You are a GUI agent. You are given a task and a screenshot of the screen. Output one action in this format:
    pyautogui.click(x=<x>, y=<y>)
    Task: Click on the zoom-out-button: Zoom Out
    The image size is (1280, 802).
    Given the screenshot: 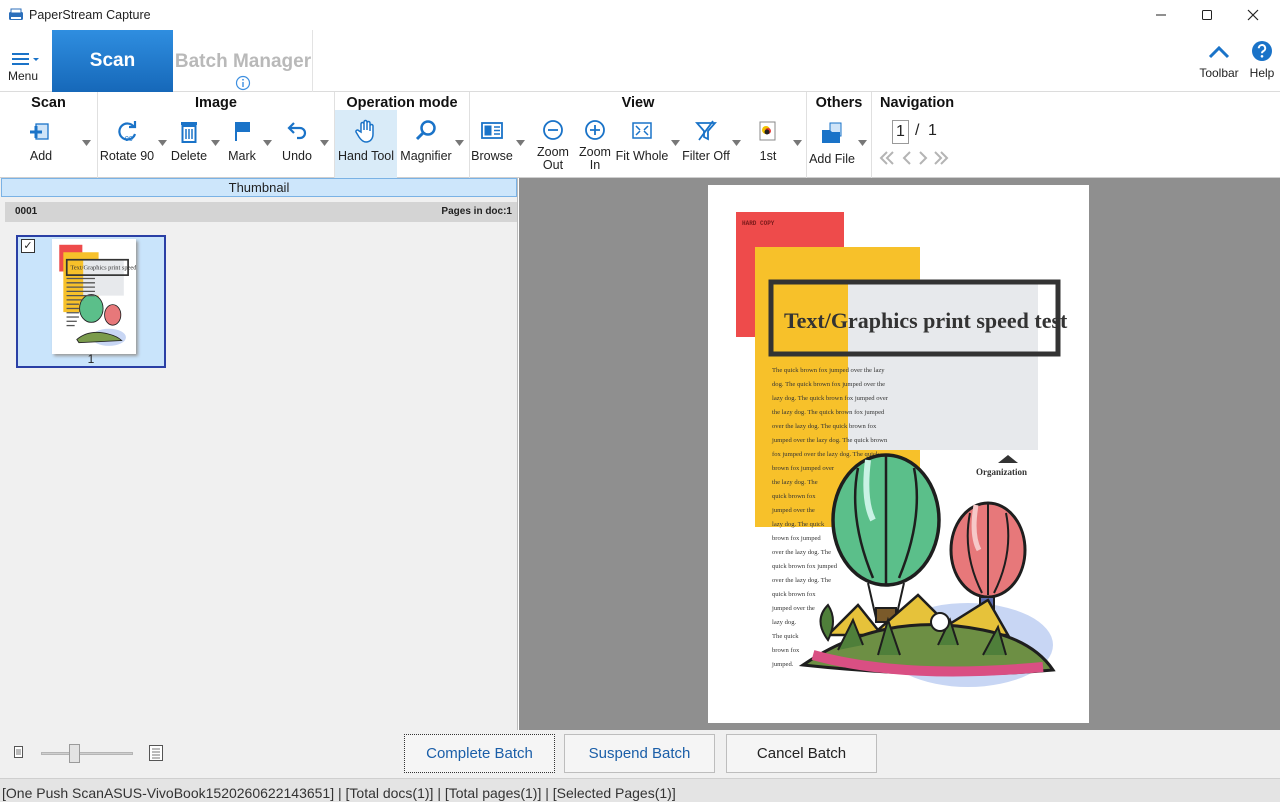 What is the action you would take?
    pyautogui.click(x=553, y=145)
    